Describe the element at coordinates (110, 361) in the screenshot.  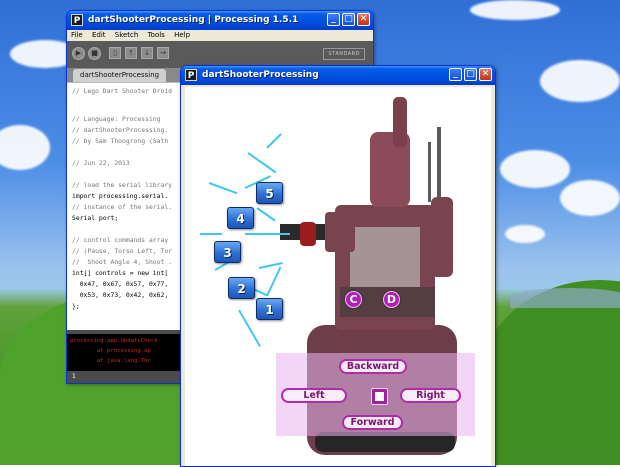
I see `console-line: at java.lang.Thr` at that location.